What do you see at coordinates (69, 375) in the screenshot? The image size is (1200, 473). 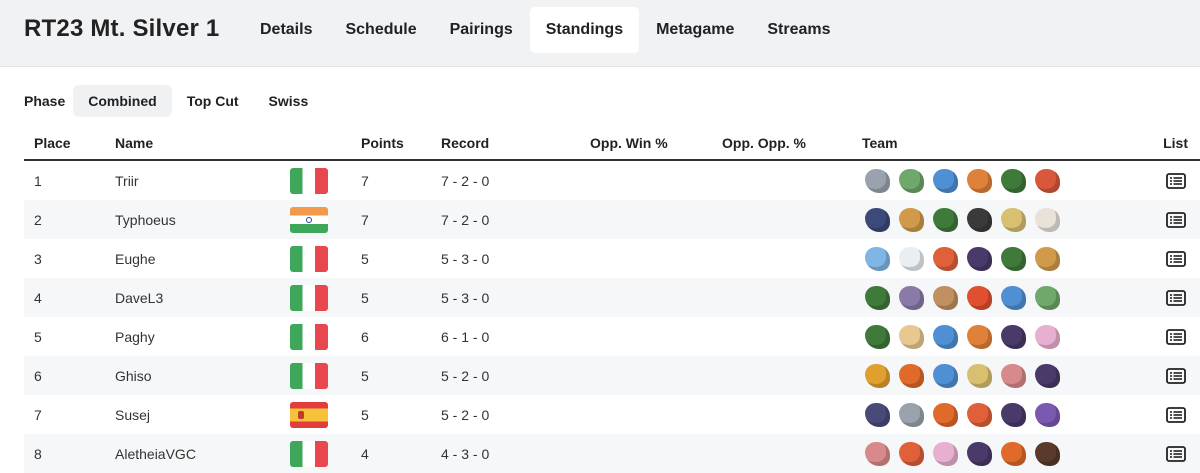 I see `place-cell: 6` at bounding box center [69, 375].